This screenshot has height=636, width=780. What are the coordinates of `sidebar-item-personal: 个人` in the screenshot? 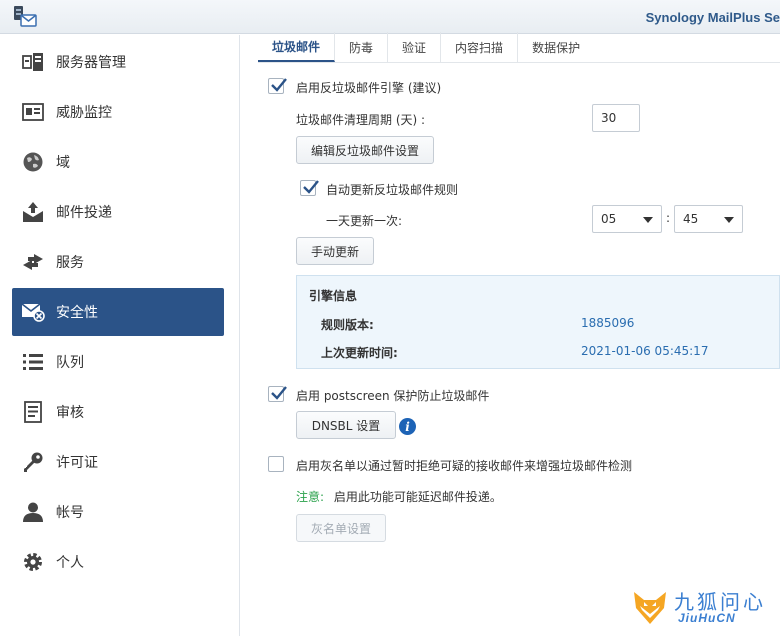 It's located at (118, 562).